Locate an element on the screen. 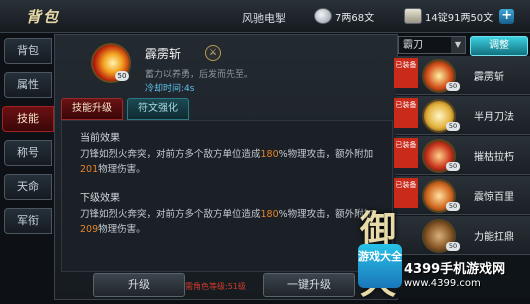 This screenshot has width=530, height=304. upgrade-all-button: 一键升级 is located at coordinates (309, 285).